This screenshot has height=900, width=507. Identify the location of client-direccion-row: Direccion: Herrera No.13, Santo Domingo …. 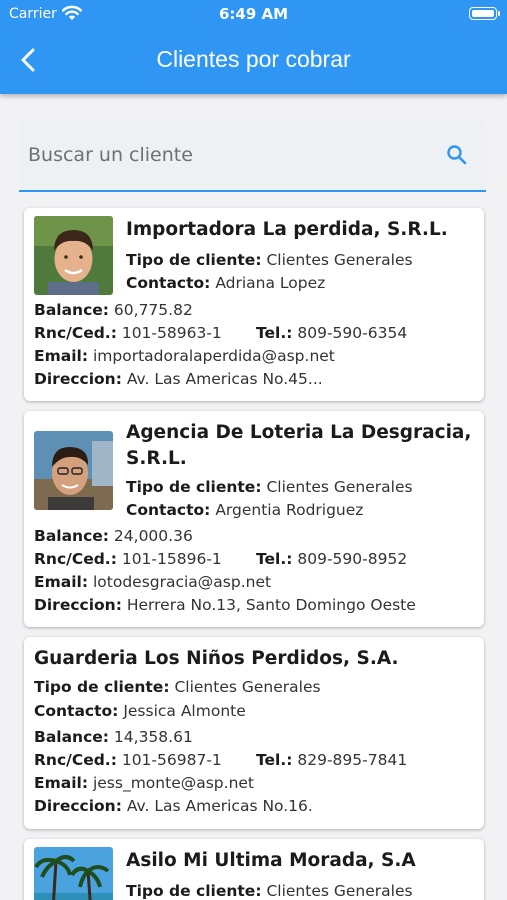
(225, 605).